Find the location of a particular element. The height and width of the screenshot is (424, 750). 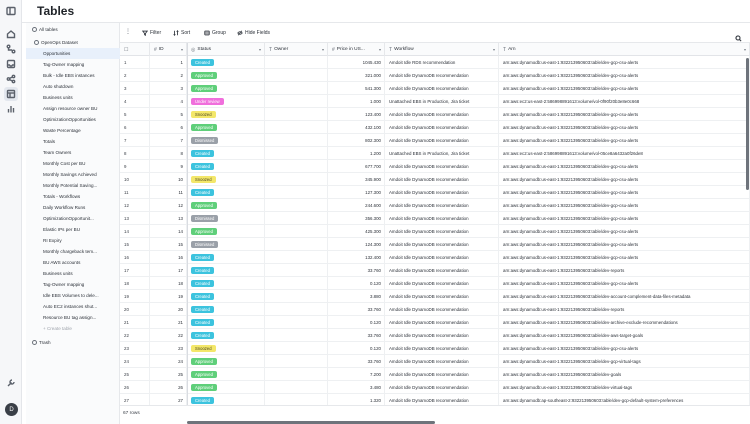

column-header-status: ◎ Status ▾ is located at coordinates (226, 49).